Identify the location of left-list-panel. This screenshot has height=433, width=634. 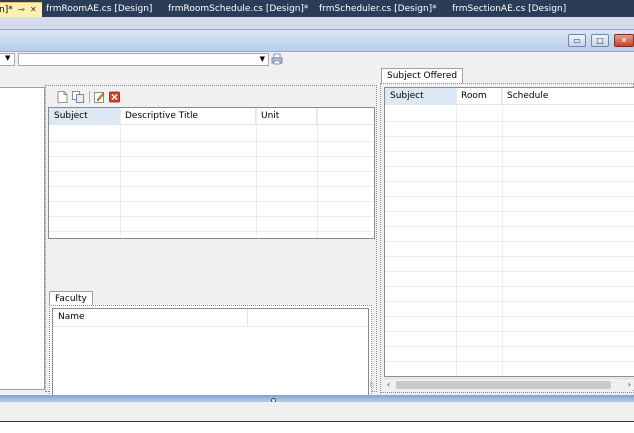
(22, 238).